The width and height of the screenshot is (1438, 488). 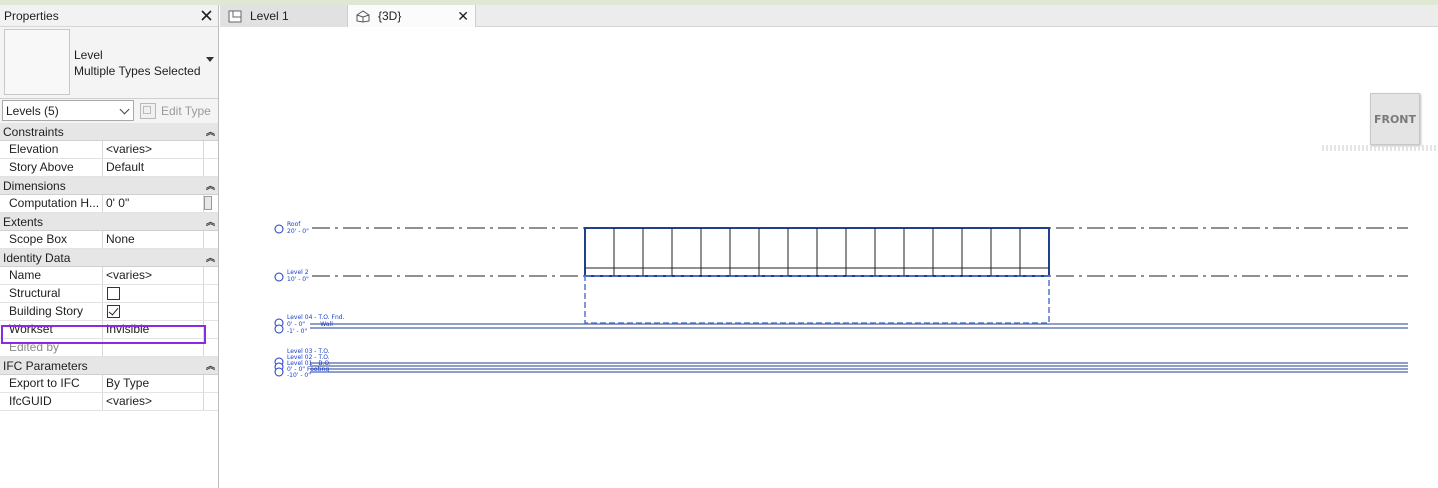 I want to click on type-selector: Level Multiple Types Selected, so click(x=109, y=63).